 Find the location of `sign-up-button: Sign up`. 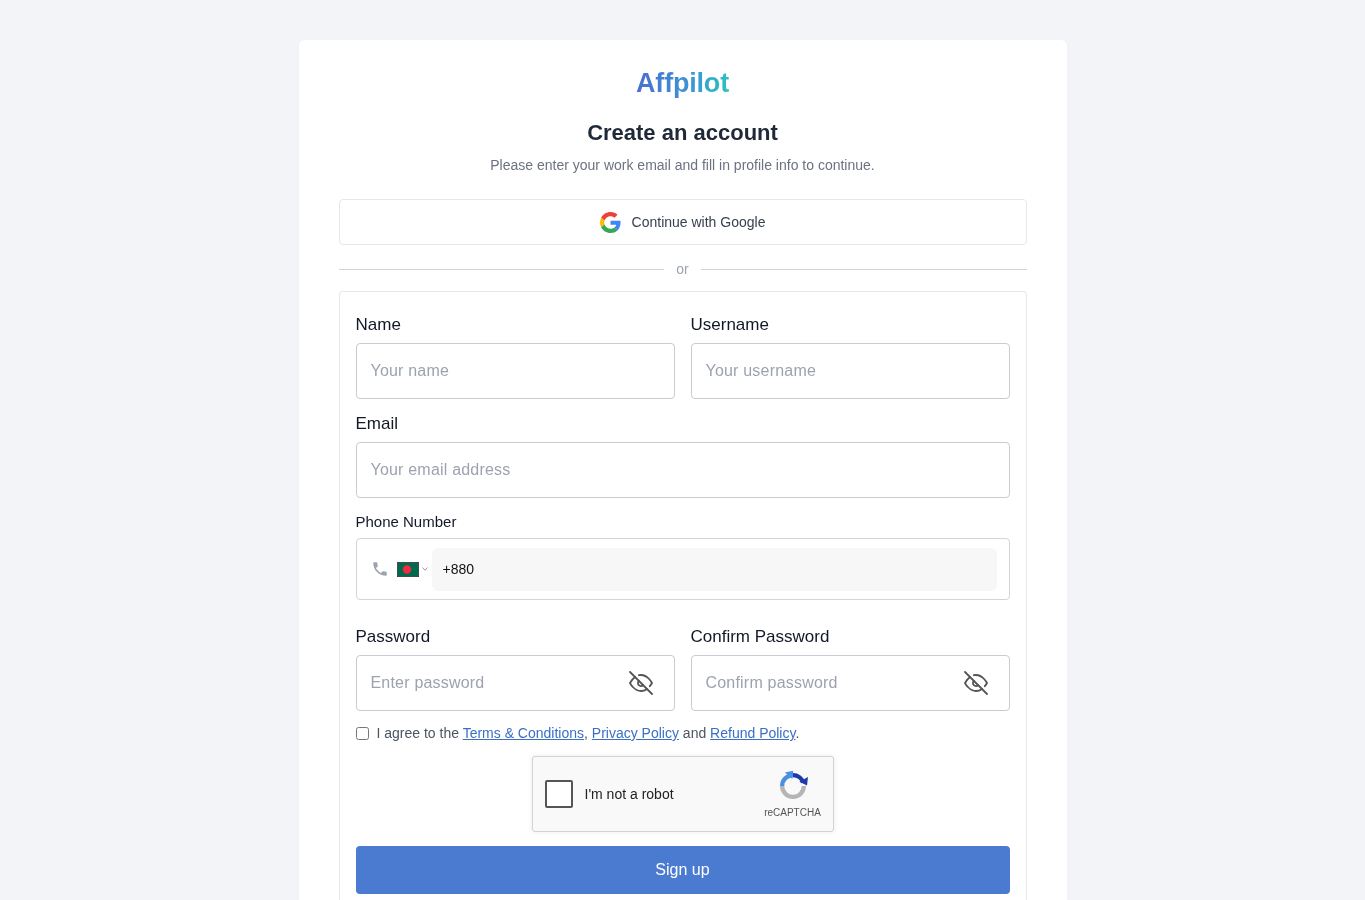

sign-up-button: Sign up is located at coordinates (682, 870).